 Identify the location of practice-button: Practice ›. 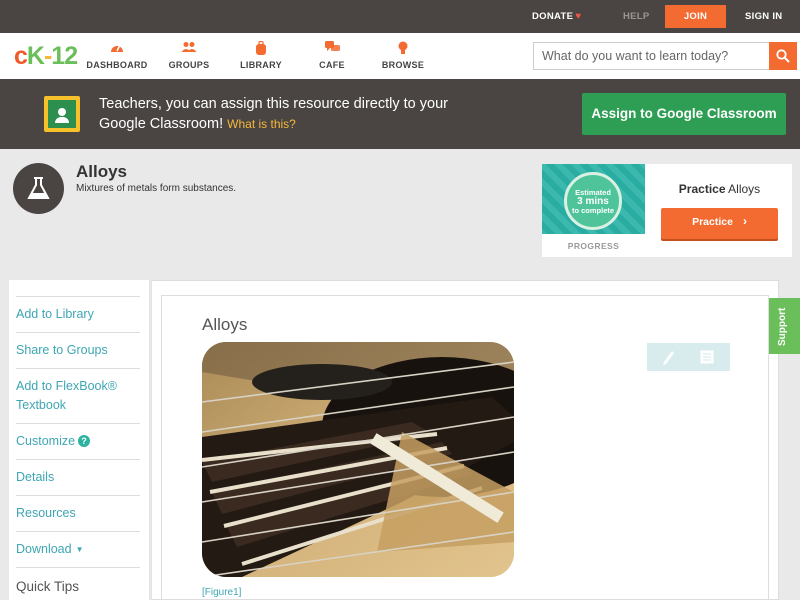
(719, 223).